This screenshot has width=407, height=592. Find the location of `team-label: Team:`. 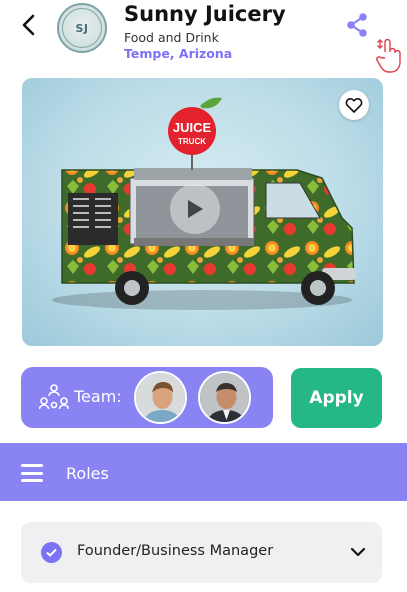

team-label: Team: is located at coordinates (98, 396).